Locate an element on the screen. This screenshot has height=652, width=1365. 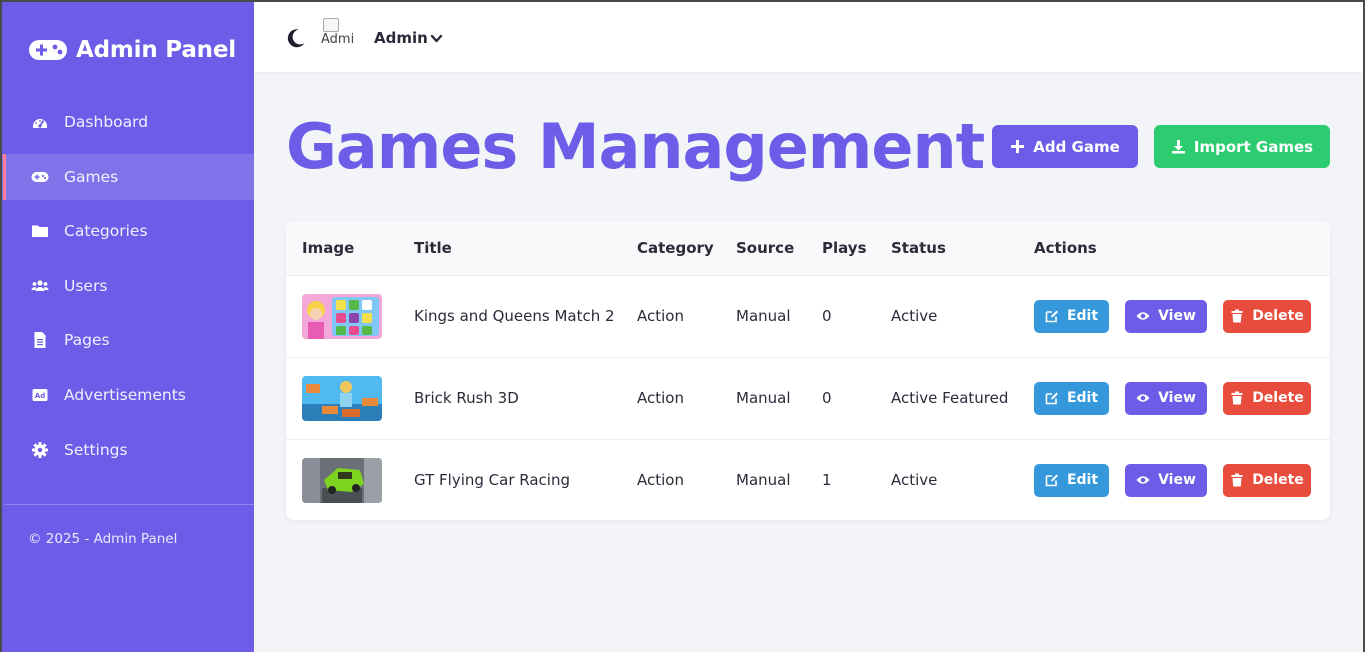
cell-status: Active Featured is located at coordinates (950, 398).